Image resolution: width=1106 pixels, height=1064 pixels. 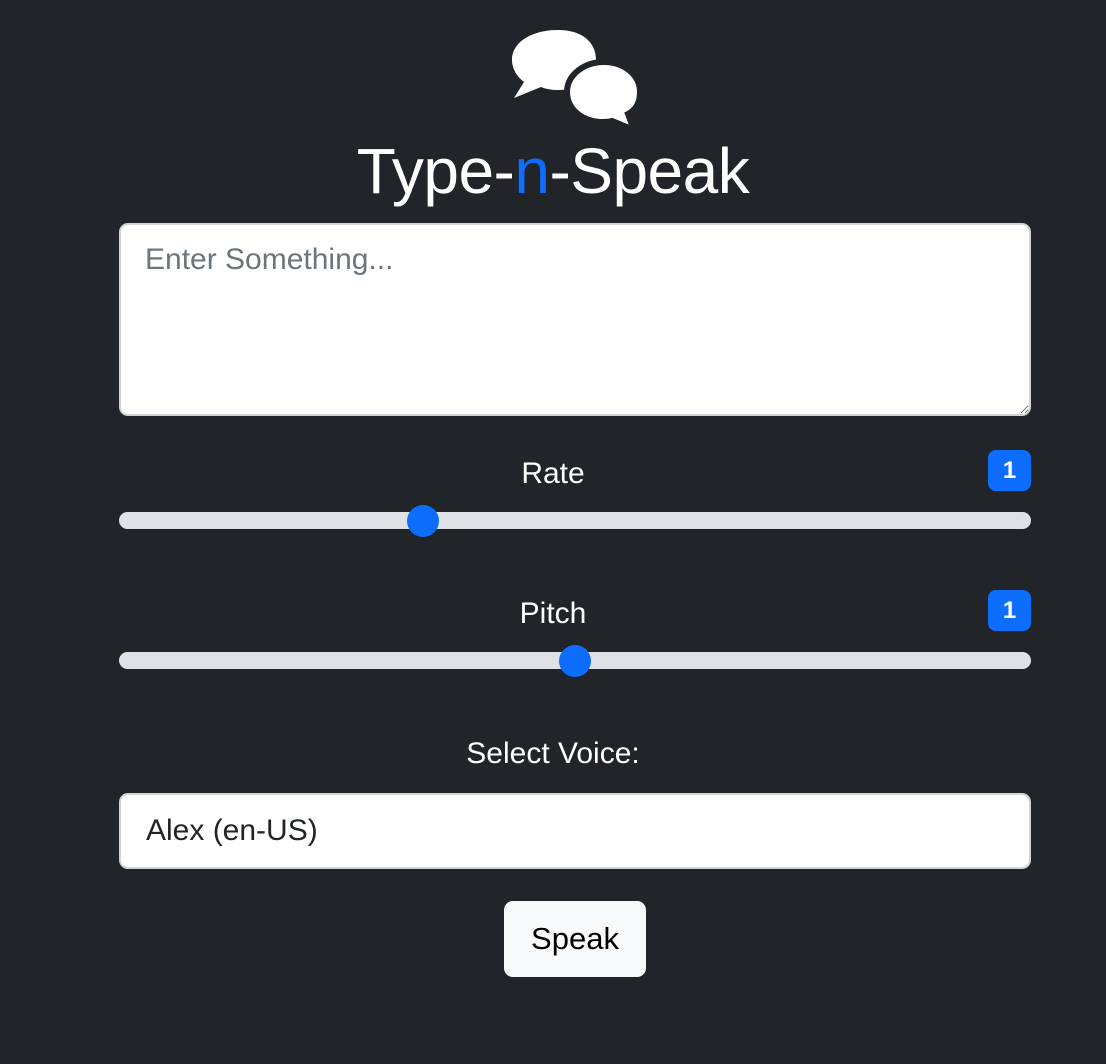 What do you see at coordinates (575, 521) in the screenshot?
I see `rate-slider` at bounding box center [575, 521].